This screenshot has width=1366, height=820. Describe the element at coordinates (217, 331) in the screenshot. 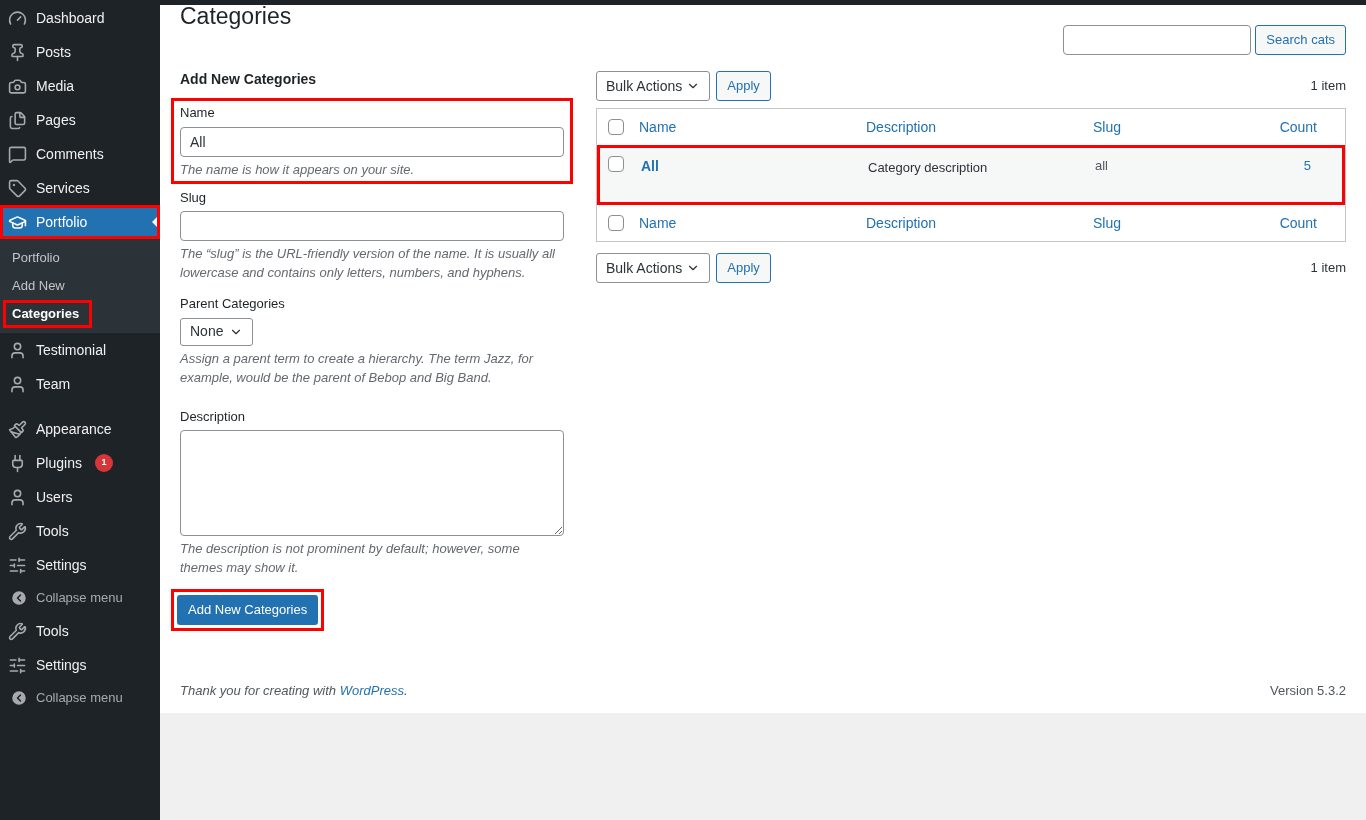

I see `parent-dropdown: None` at that location.